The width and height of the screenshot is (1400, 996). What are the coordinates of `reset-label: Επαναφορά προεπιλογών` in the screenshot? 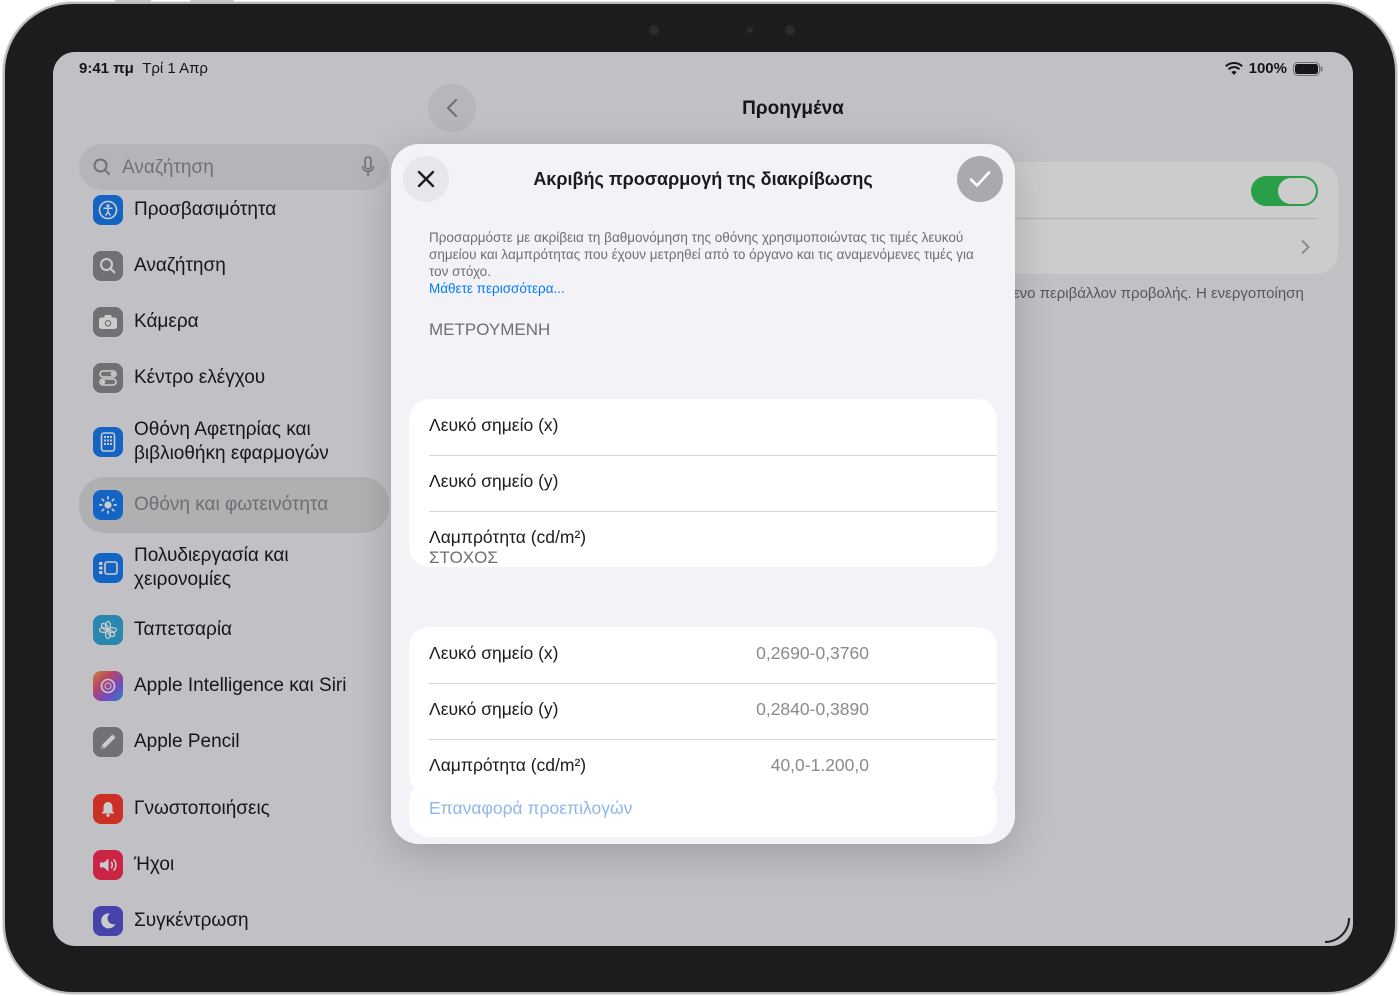 It's located at (531, 808).